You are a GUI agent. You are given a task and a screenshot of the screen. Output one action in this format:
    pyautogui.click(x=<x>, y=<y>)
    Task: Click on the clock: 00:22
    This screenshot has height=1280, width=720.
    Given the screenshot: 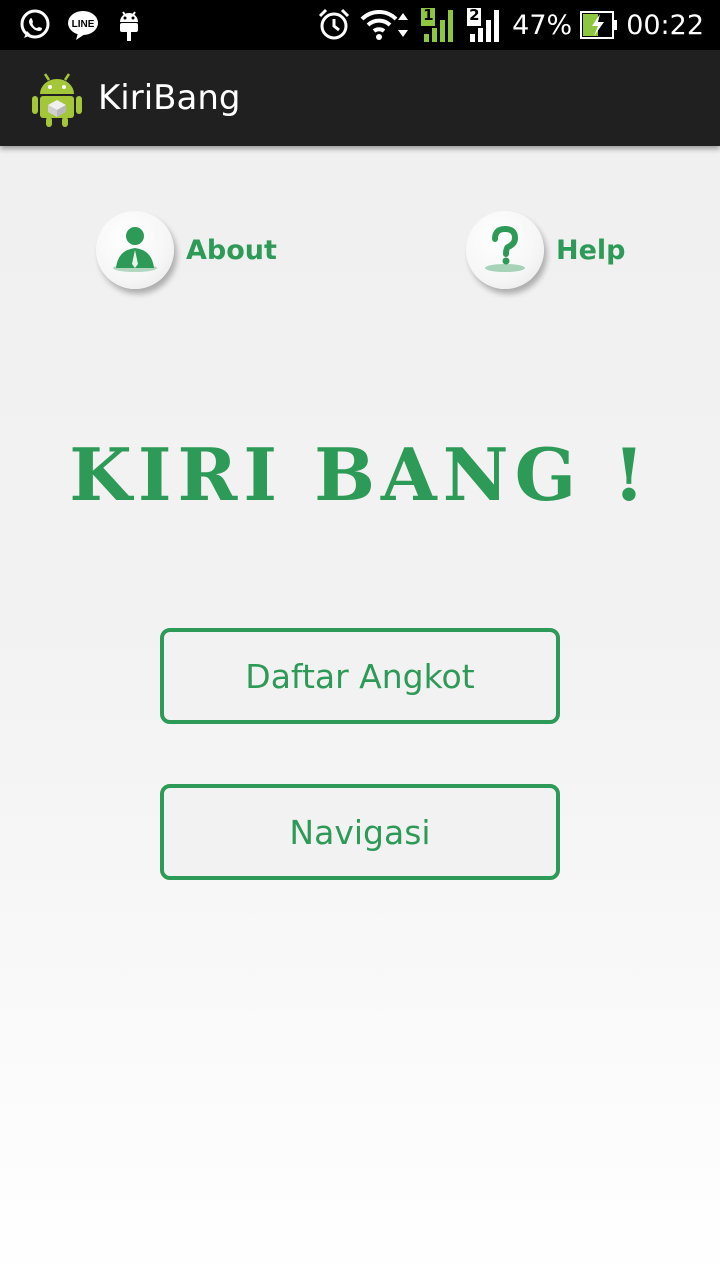 What is the action you would take?
    pyautogui.click(x=665, y=25)
    